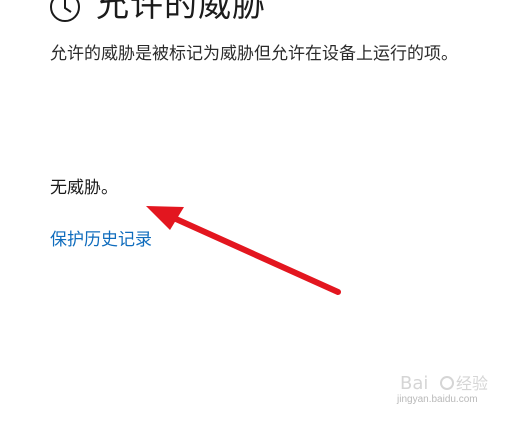 The image size is (519, 426). What do you see at coordinates (472, 383) in the screenshot?
I see `svg-text: 经验` at bounding box center [472, 383].